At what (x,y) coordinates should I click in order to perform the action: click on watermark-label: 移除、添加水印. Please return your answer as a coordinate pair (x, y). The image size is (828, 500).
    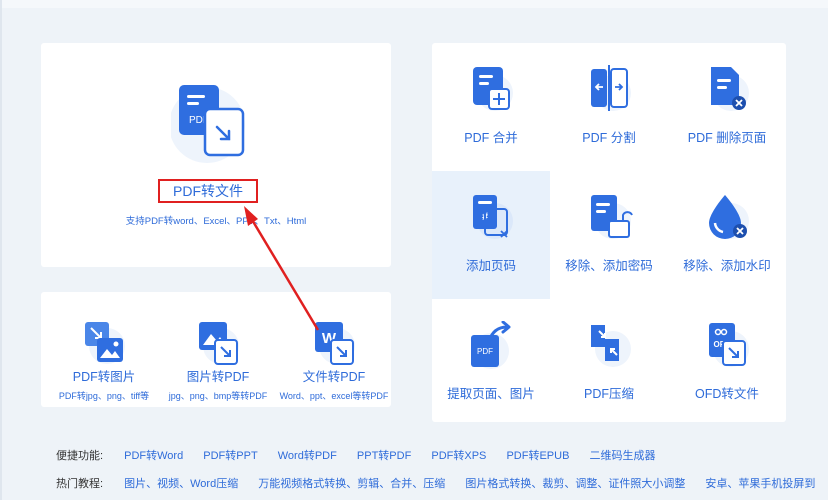
    Looking at the image, I should click on (727, 266).